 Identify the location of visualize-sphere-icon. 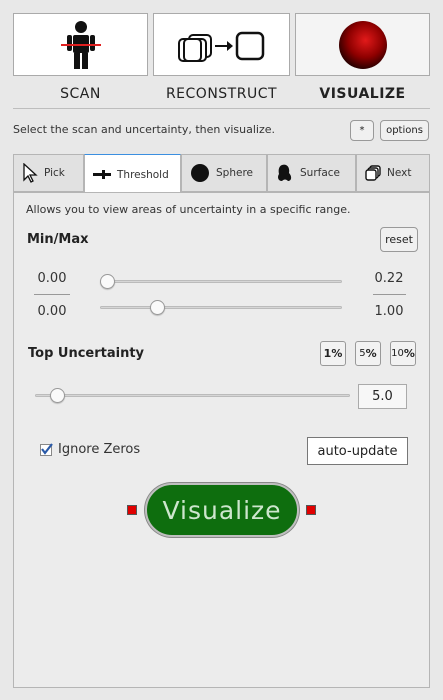
(362, 44).